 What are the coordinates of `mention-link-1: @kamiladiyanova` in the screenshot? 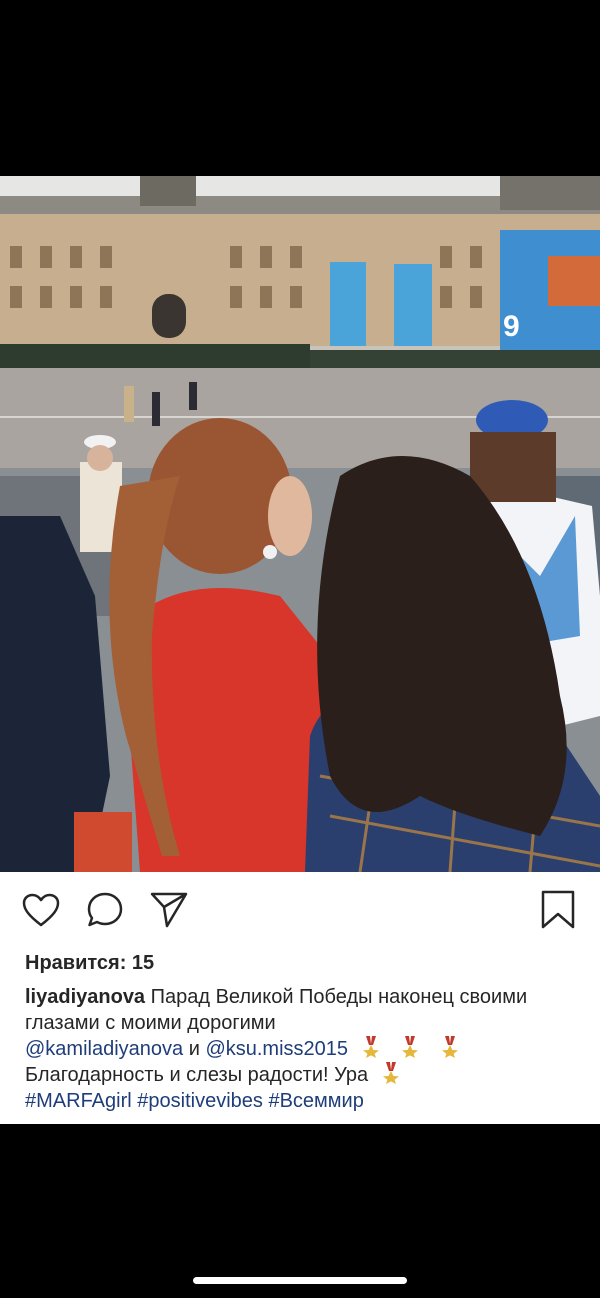 It's located at (104, 1049).